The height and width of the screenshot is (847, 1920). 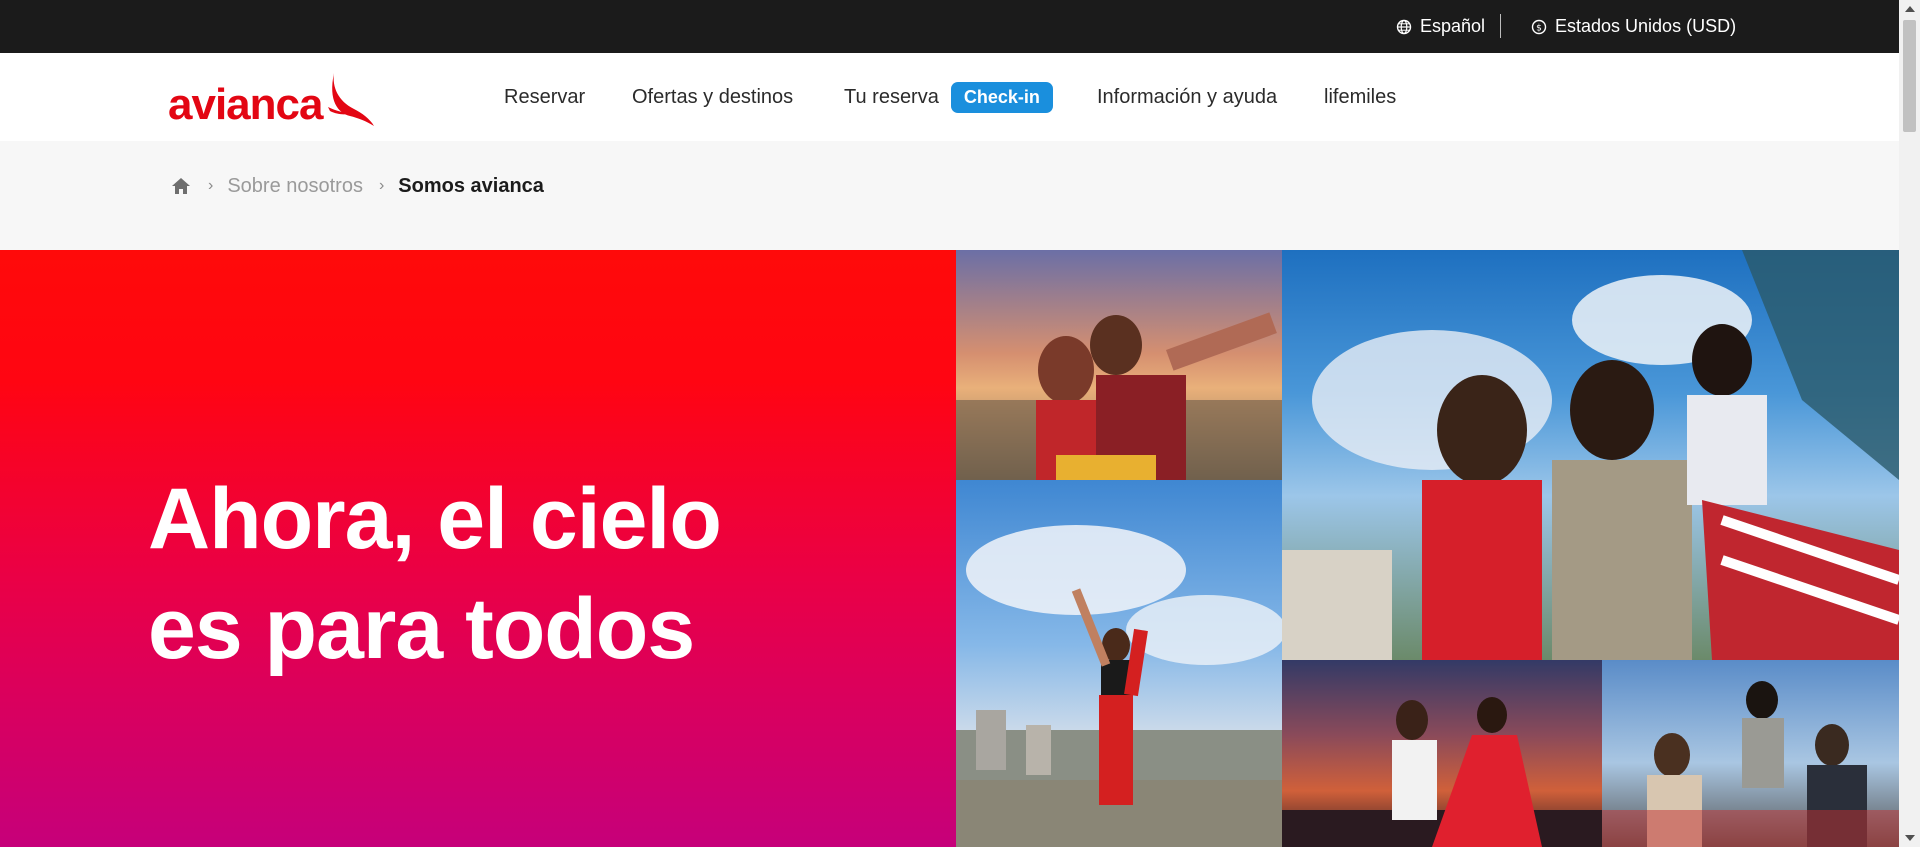 What do you see at coordinates (295, 186) in the screenshot?
I see `breadcrumb-sobre-nosotros: Sobre nosotros` at bounding box center [295, 186].